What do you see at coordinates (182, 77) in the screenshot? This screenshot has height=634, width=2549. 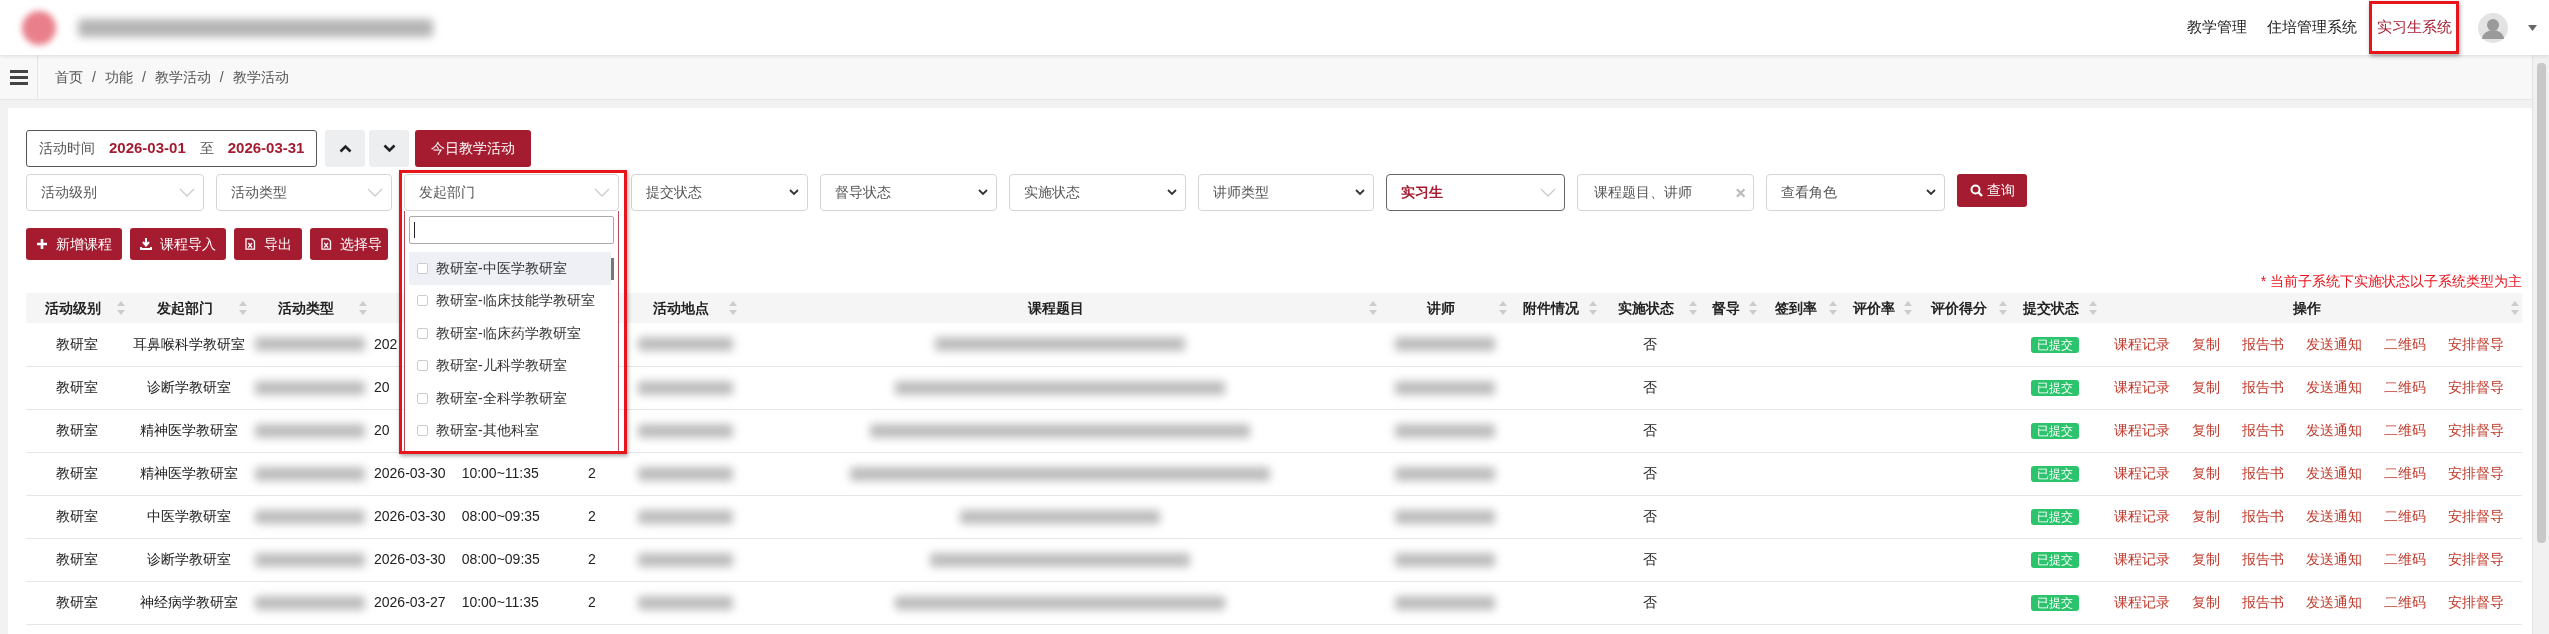 I see `breadcrumb-item: 教学活动` at bounding box center [182, 77].